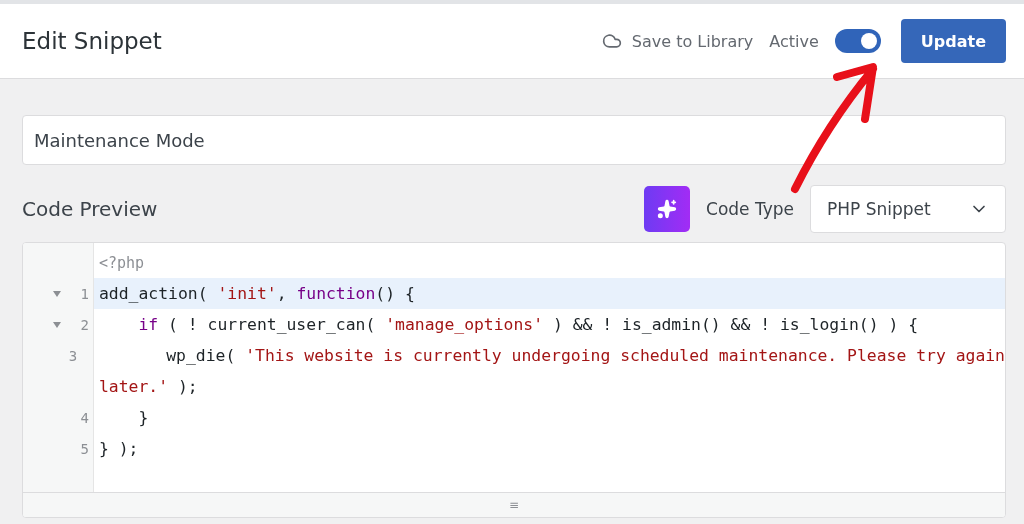 The height and width of the screenshot is (524, 1024). I want to click on code-line: add_action( 'init', function() {, so click(256, 293).